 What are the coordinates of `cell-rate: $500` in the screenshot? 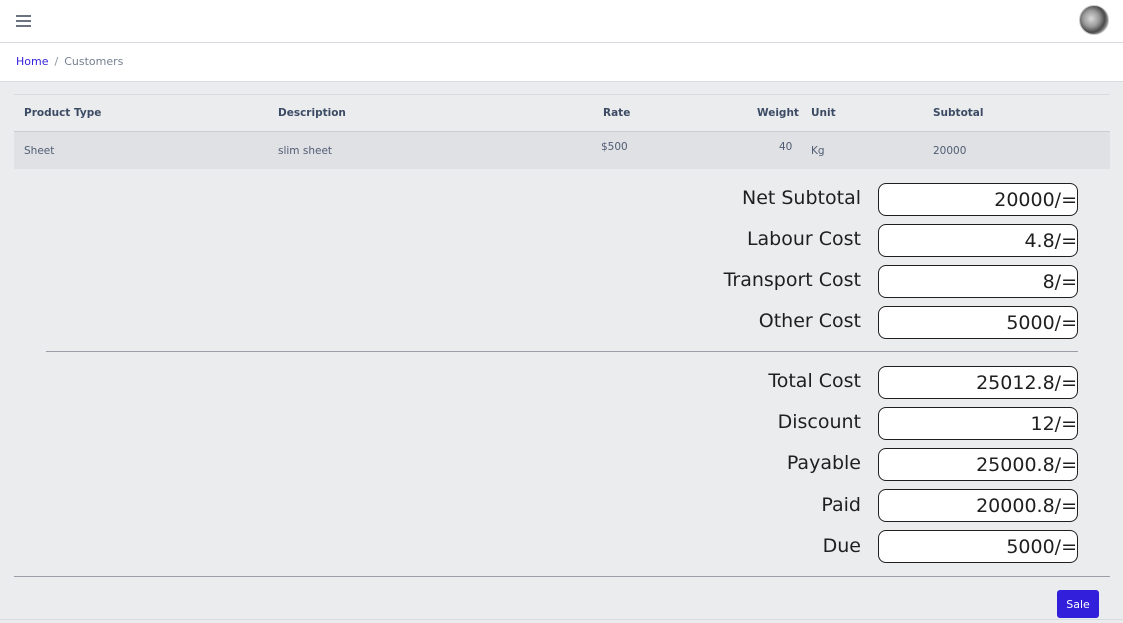 It's located at (614, 147).